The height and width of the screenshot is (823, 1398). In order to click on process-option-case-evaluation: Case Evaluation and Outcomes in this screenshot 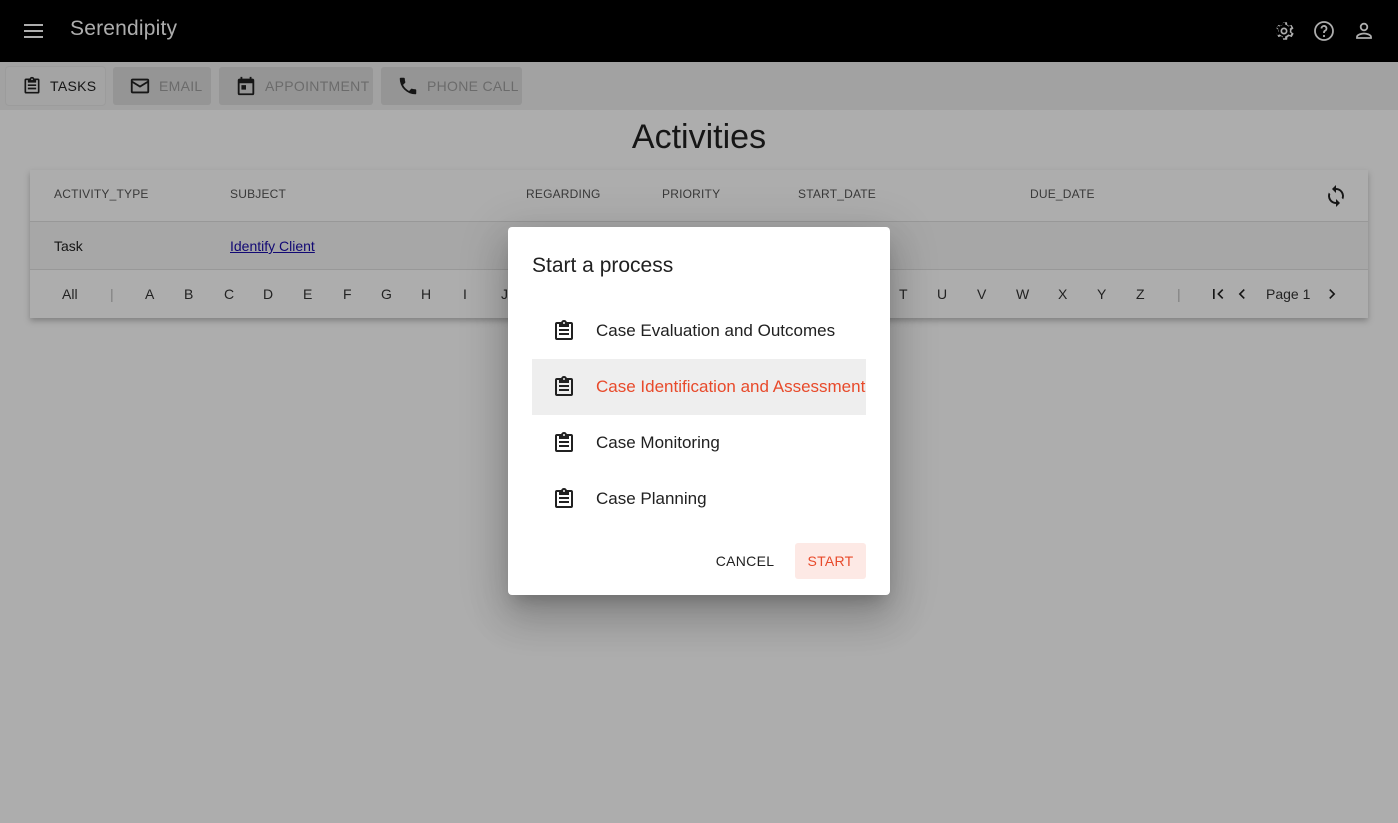, I will do `click(699, 331)`.